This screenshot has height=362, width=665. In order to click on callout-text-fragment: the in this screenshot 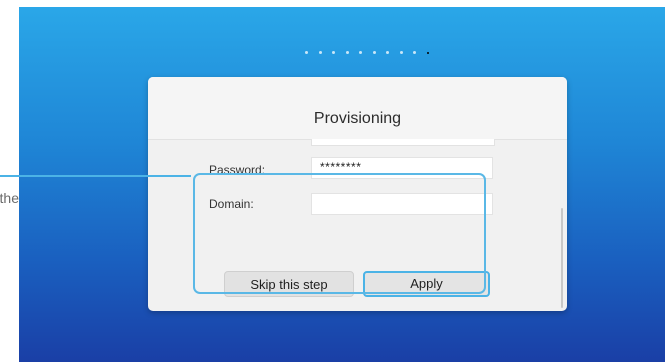, I will do `click(9, 198)`.